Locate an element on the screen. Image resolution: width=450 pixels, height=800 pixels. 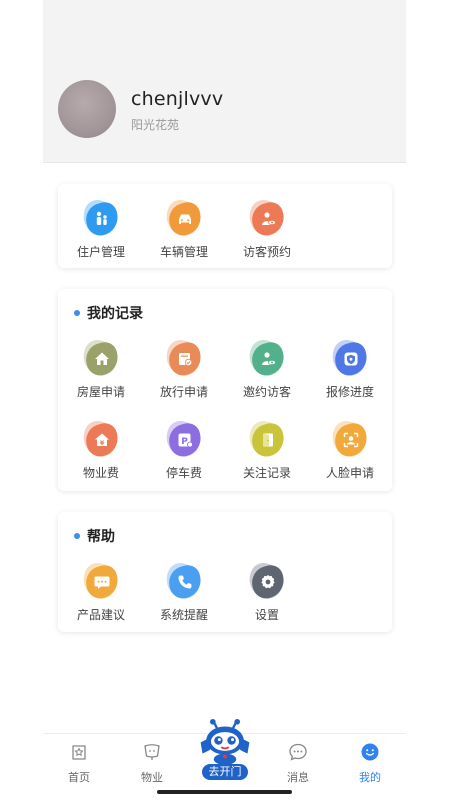
property-fee-icon: ¥ is located at coordinates (102, 440).